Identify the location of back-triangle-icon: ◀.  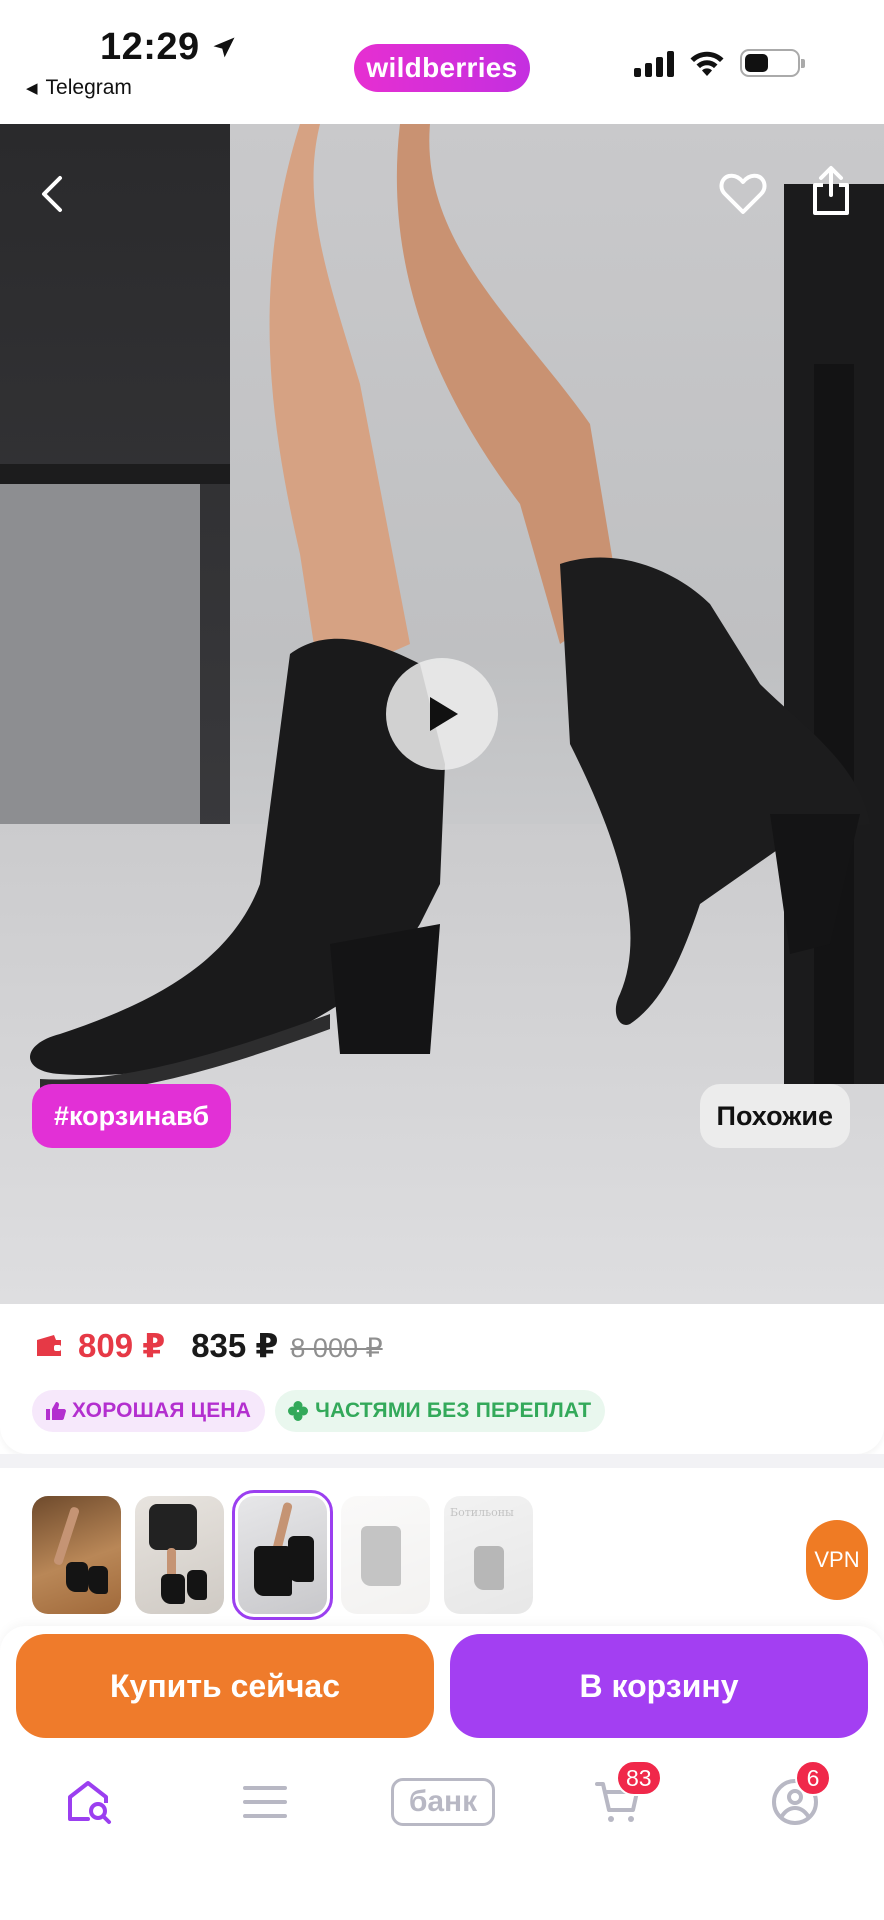
(32, 88).